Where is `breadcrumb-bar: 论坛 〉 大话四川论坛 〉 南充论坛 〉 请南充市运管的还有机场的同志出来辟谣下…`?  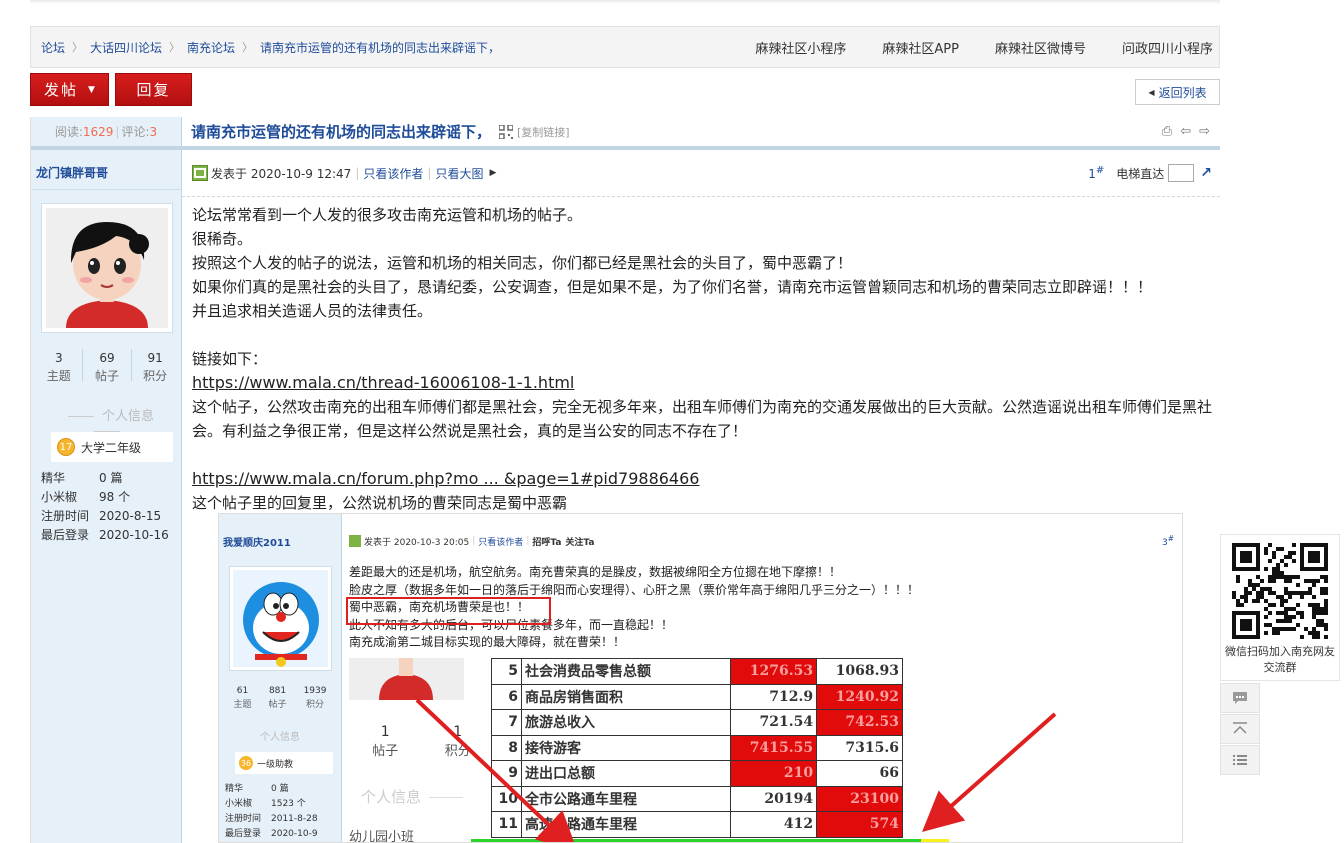
breadcrumb-bar: 论坛 〉 大话四川论坛 〉 南充论坛 〉 请南充市运管的还有机场的同志出来辟谣下… is located at coordinates (625, 47).